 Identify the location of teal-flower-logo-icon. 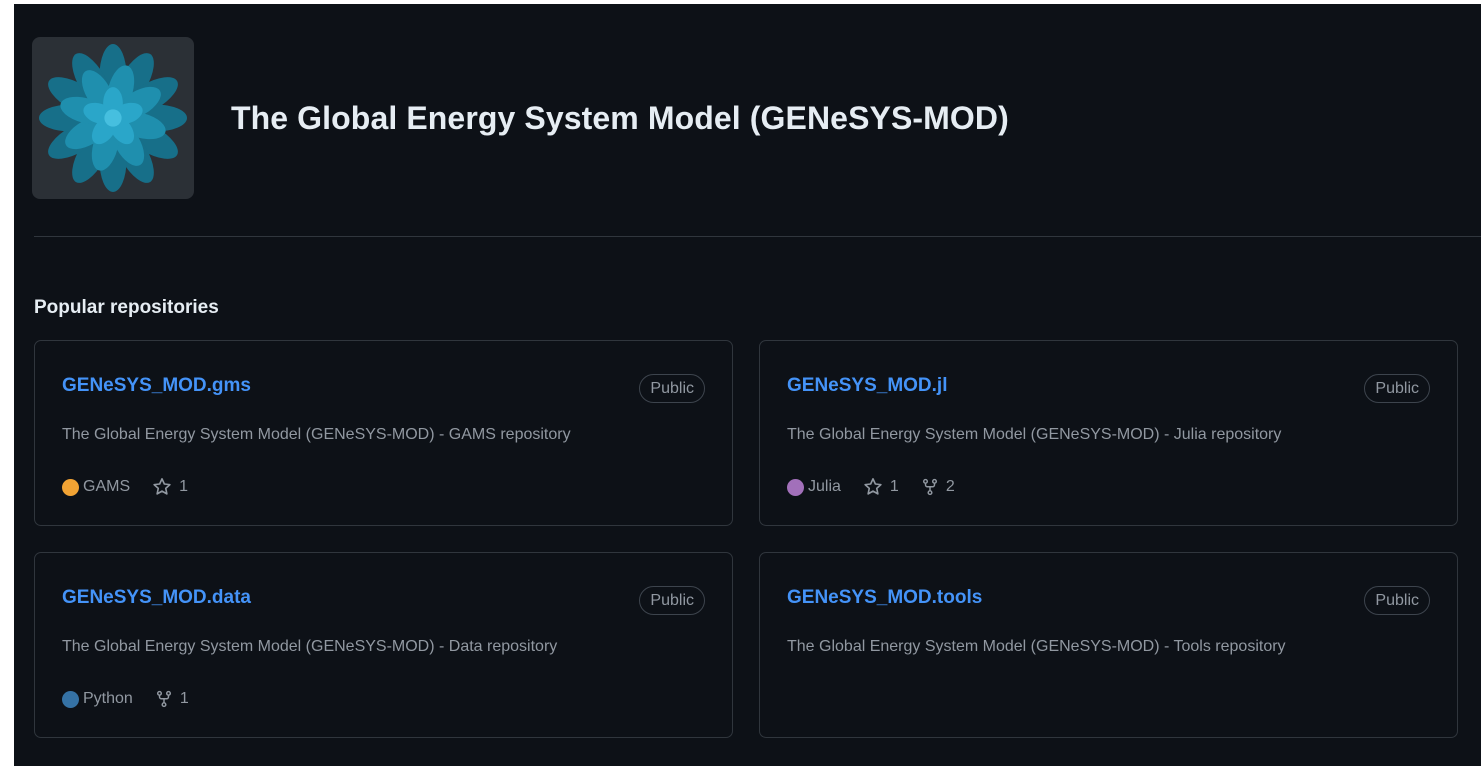
(113, 118).